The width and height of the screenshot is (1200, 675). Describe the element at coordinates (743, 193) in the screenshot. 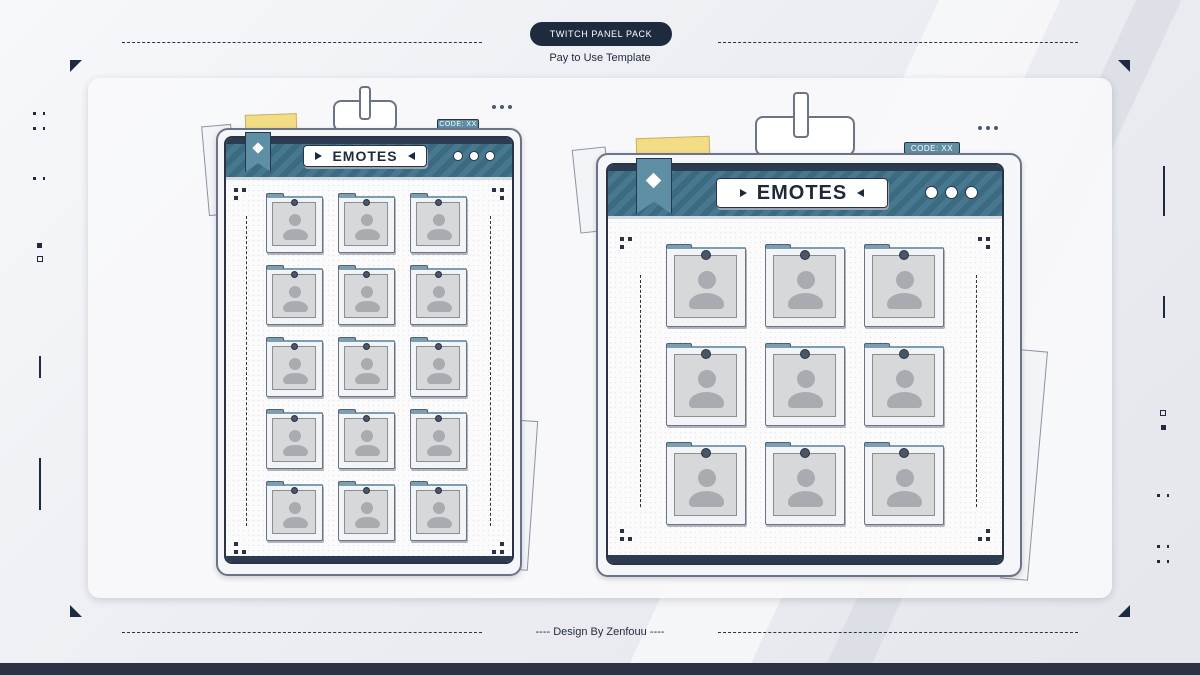

I see `arrow-right-icon` at that location.